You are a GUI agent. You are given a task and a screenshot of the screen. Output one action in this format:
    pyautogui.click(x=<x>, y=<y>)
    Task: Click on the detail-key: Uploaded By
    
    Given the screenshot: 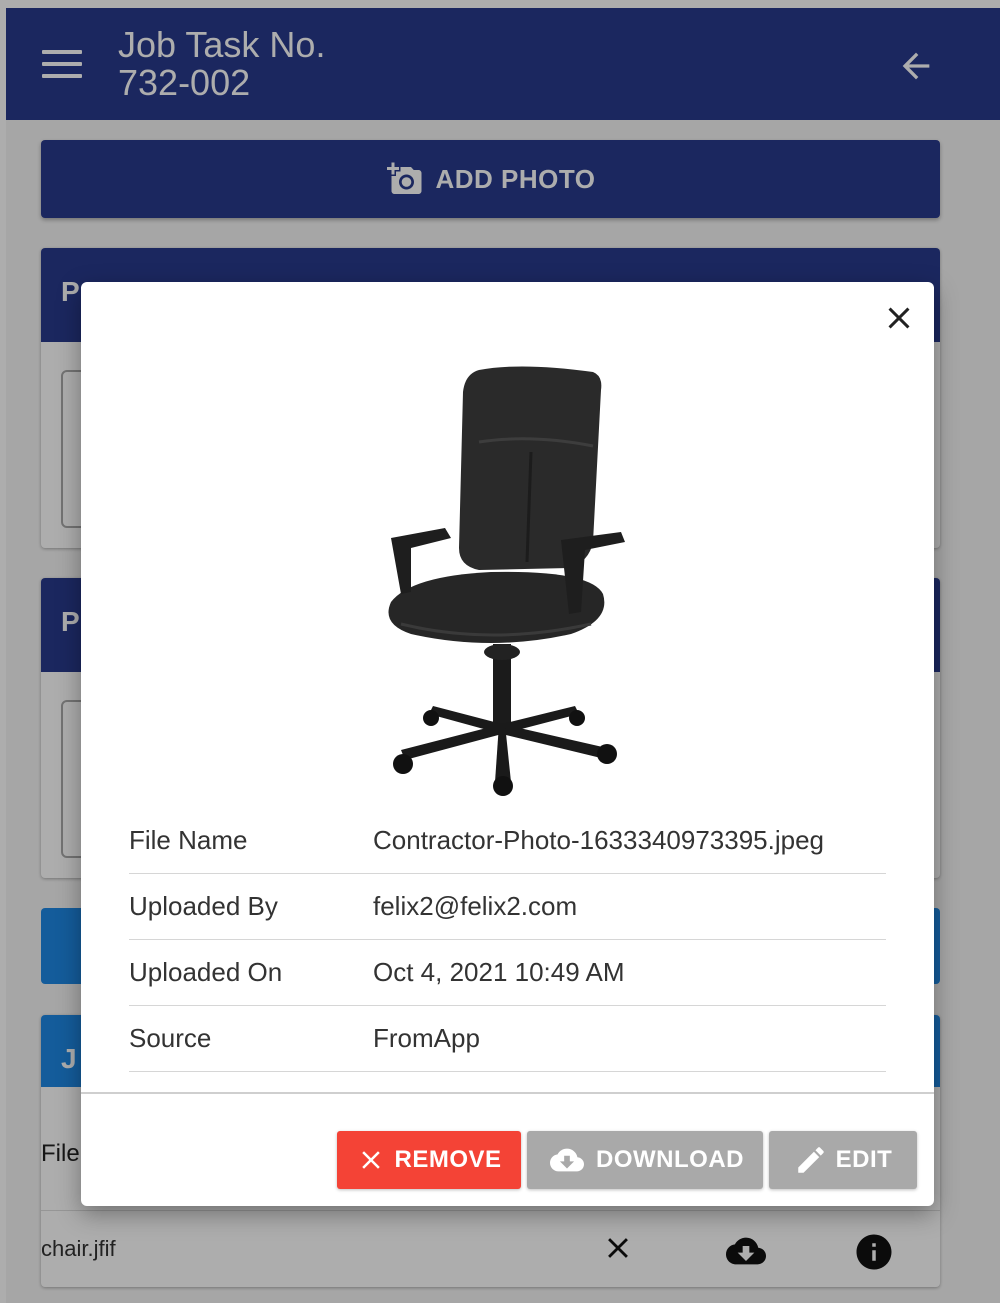 What is the action you would take?
    pyautogui.click(x=203, y=906)
    